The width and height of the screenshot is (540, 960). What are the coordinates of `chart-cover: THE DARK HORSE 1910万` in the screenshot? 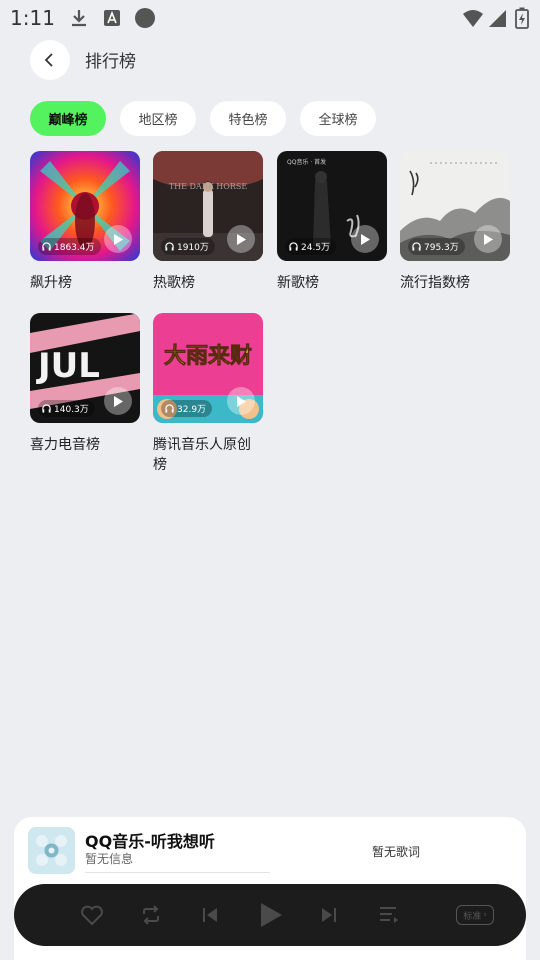 It's located at (208, 206).